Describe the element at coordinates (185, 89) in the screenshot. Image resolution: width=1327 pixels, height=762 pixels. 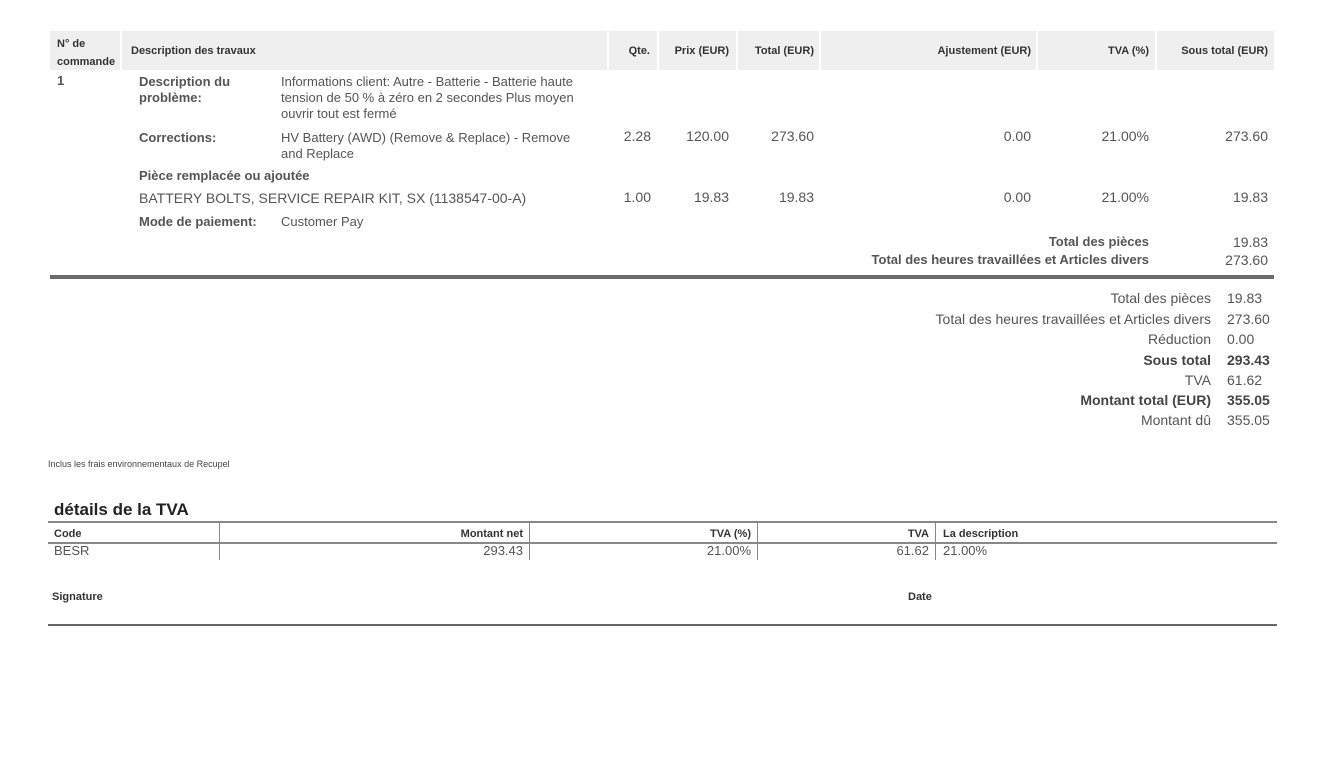
I see `problem-label: Description du problème:` at that location.